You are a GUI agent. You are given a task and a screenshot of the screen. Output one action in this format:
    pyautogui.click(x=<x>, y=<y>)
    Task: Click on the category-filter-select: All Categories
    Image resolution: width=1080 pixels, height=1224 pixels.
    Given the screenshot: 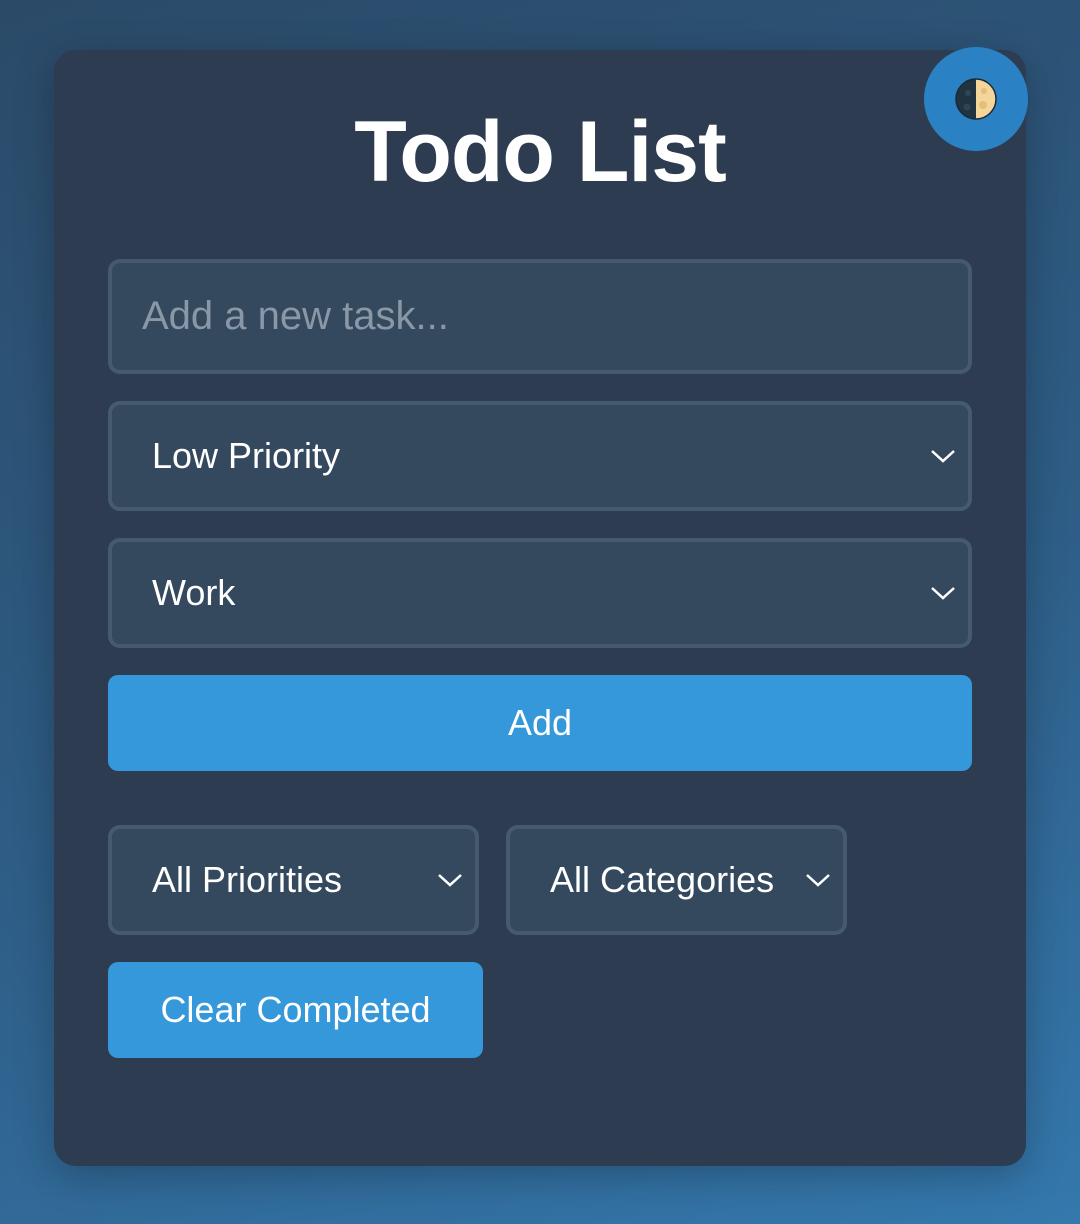 What is the action you would take?
    pyautogui.click(x=676, y=880)
    